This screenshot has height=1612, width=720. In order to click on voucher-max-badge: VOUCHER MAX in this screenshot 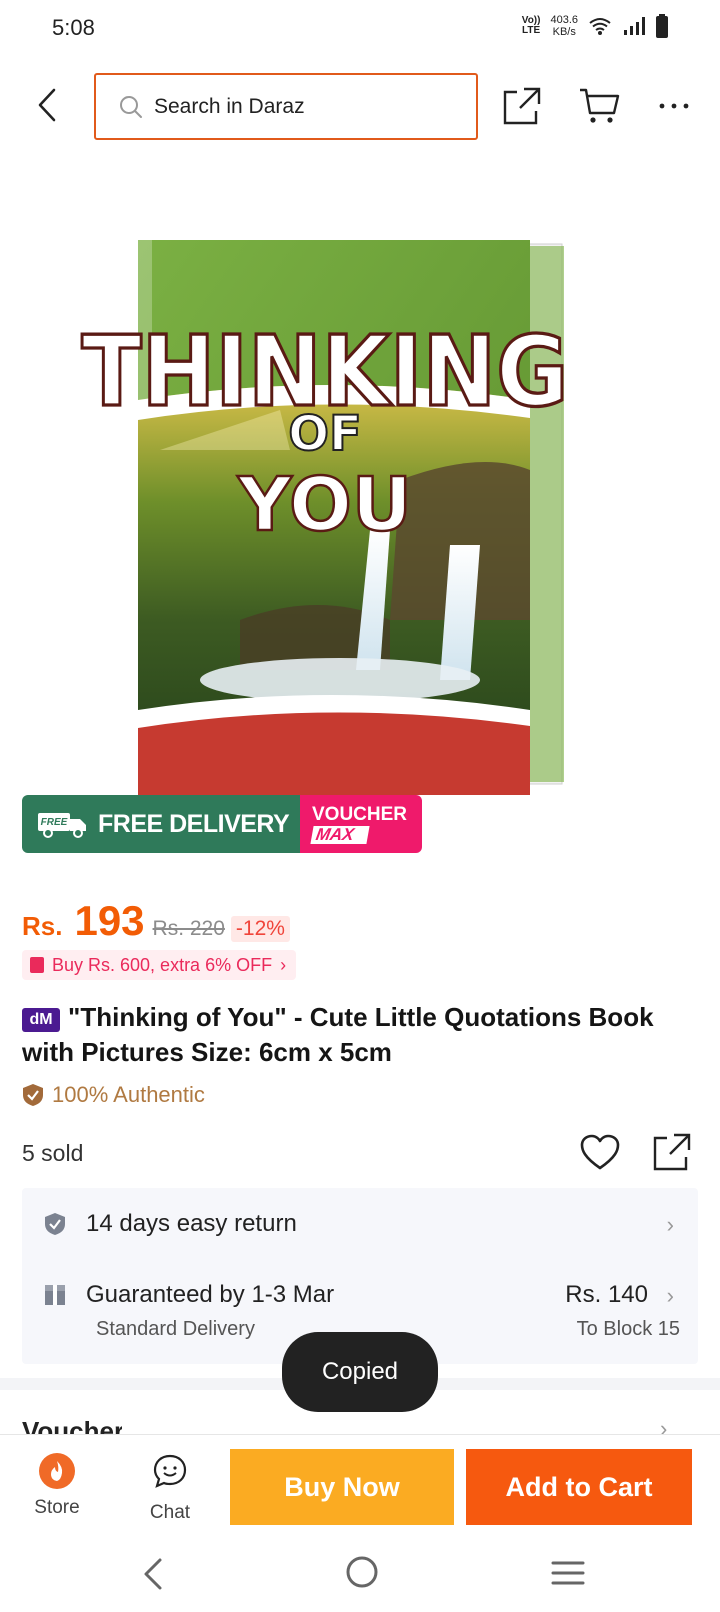, I will do `click(361, 824)`.